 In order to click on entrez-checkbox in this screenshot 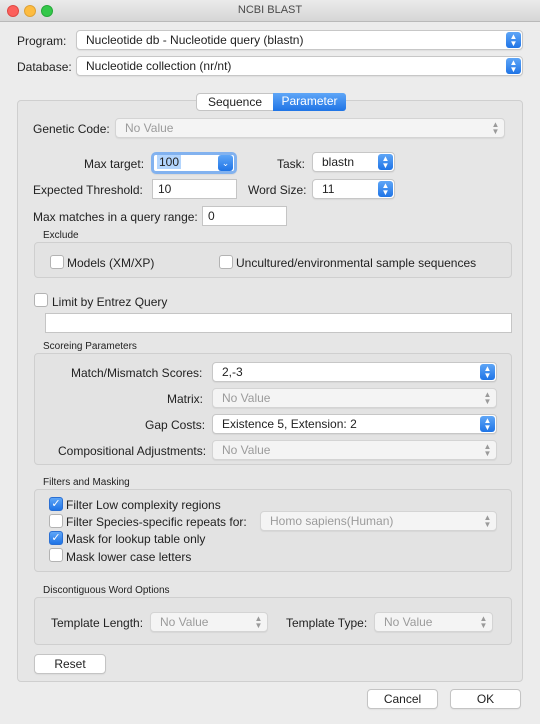, I will do `click(41, 300)`.